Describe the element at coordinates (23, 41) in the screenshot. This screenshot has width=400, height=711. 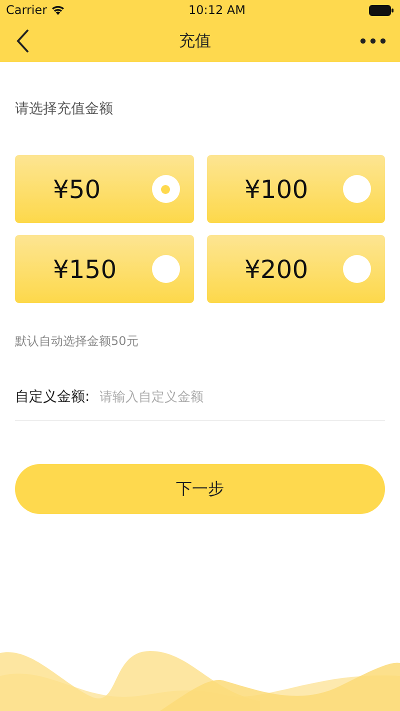
I see `back-icon` at that location.